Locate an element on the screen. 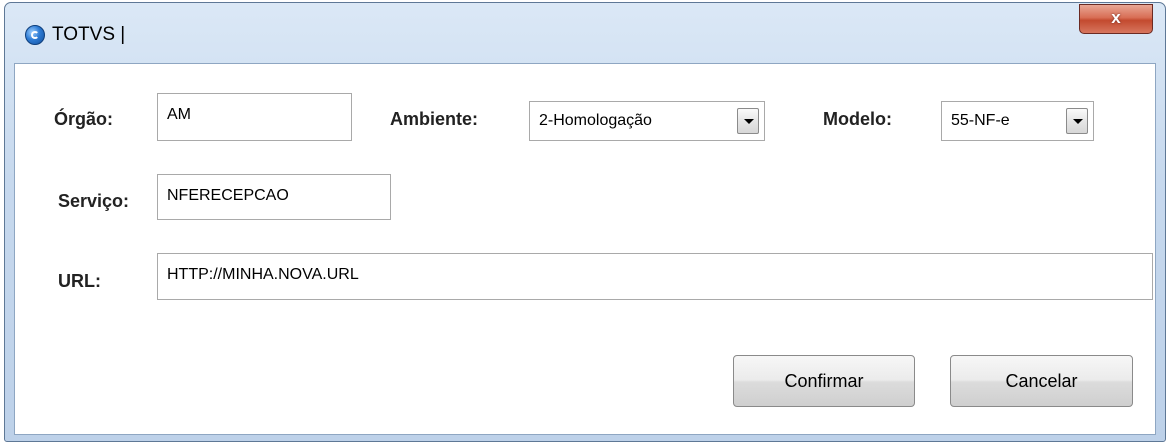 The image size is (1170, 445). modelo-select: 55-NF-e is located at coordinates (1017, 121).